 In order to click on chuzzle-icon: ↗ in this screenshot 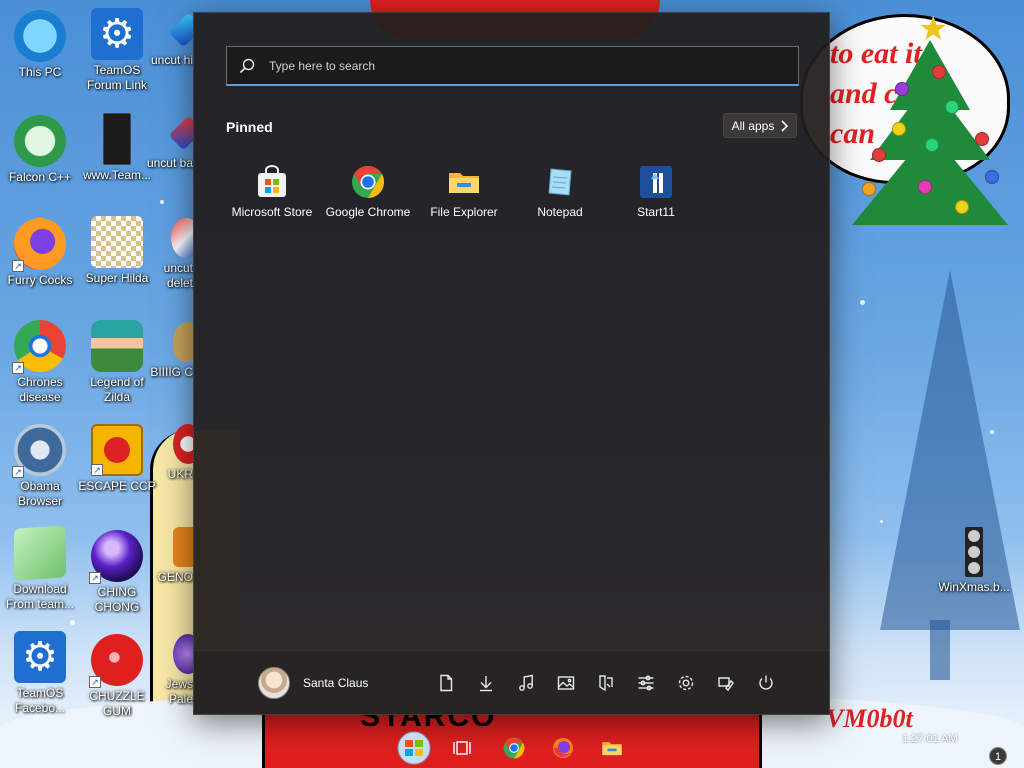, I will do `click(116, 661)`.